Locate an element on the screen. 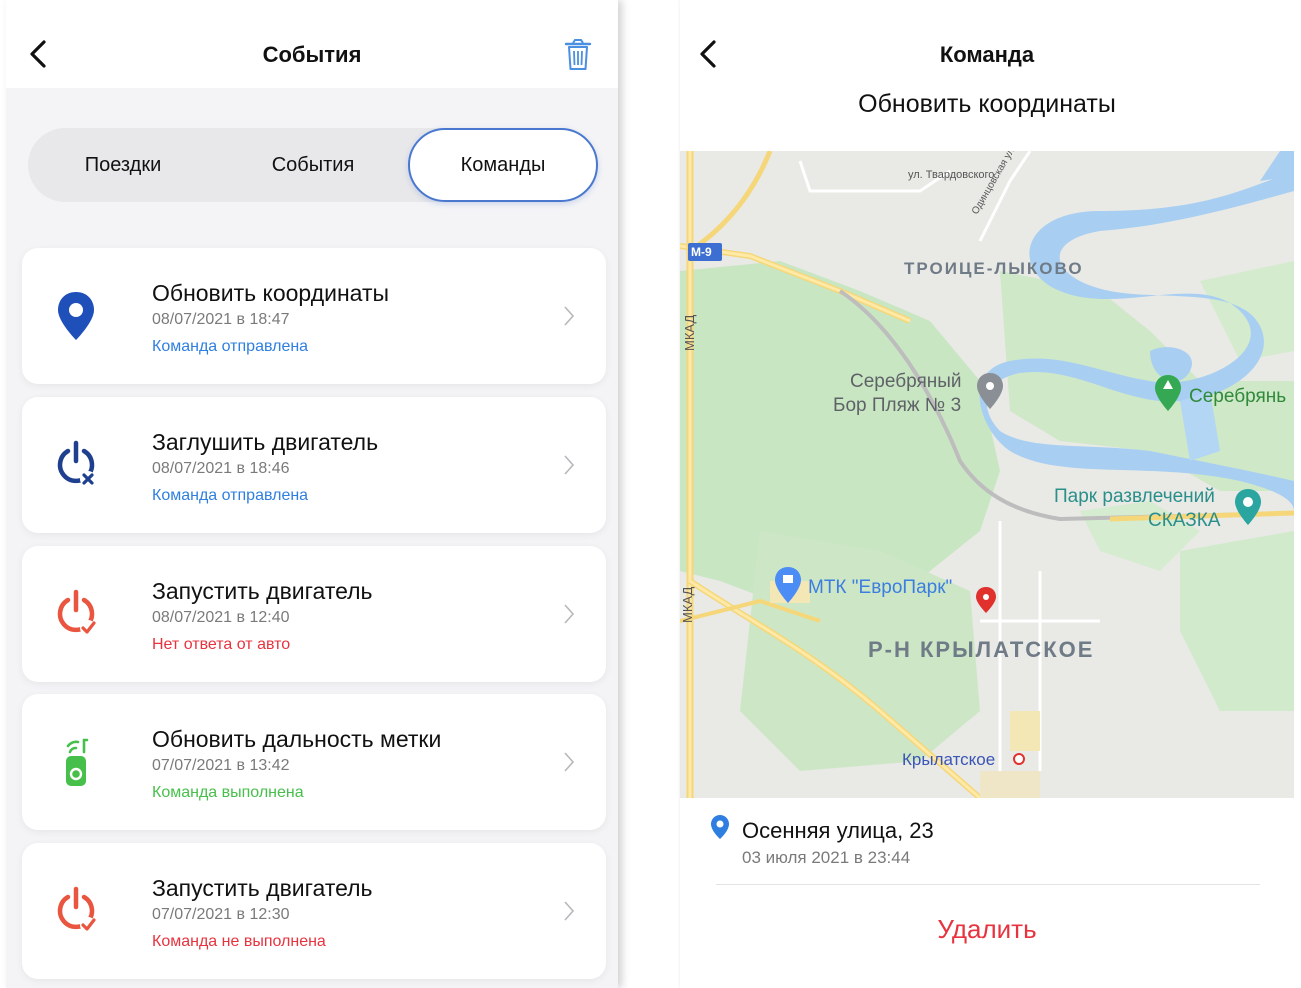 The image size is (1301, 988). tab-trips: Поездки is located at coordinates (123, 165).